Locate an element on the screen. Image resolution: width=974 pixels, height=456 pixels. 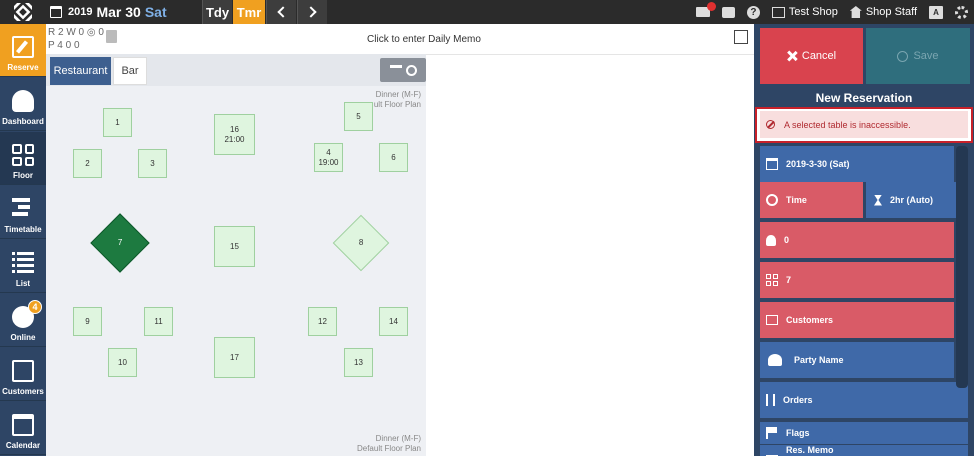
guests-field: 0 is located at coordinates (857, 240).